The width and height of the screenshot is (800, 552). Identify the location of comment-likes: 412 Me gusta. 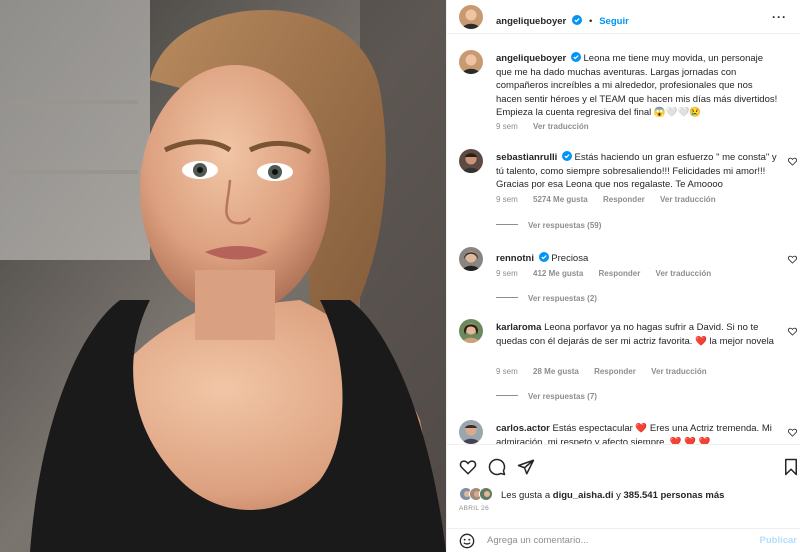
(558, 273).